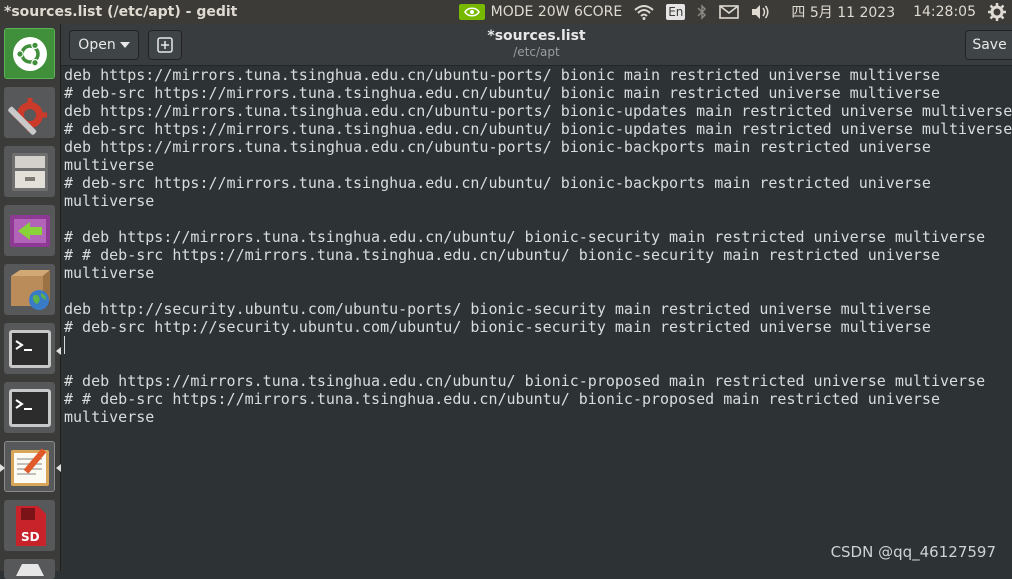 The width and height of the screenshot is (1012, 579). I want to click on date-indicator: 四 5月 11 2023, so click(839, 12).